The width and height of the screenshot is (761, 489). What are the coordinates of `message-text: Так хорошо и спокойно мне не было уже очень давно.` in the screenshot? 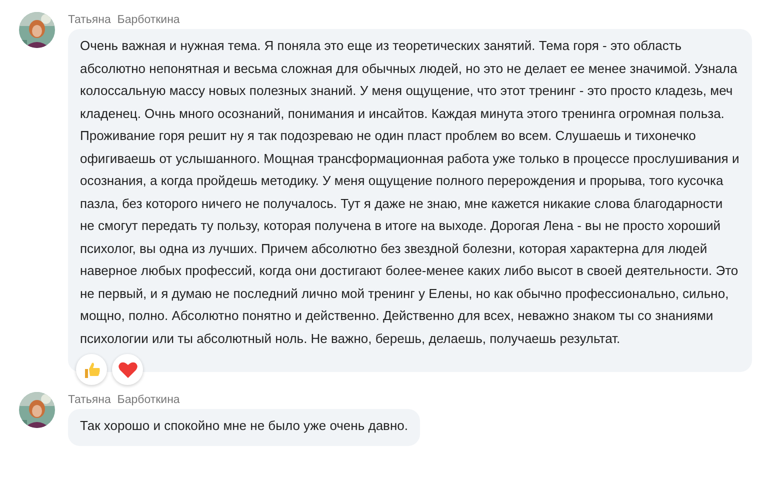 It's located at (244, 426).